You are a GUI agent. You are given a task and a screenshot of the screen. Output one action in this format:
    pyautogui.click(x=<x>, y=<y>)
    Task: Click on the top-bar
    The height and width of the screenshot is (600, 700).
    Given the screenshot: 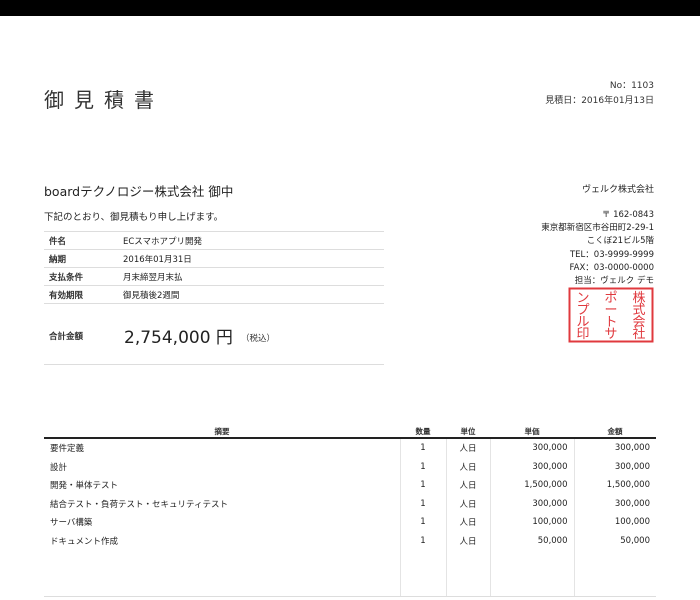 What is the action you would take?
    pyautogui.click(x=350, y=8)
    